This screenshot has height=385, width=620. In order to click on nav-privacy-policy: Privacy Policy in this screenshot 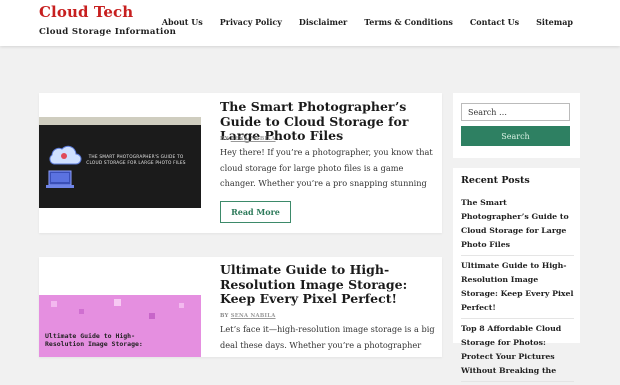, I will do `click(251, 22)`.